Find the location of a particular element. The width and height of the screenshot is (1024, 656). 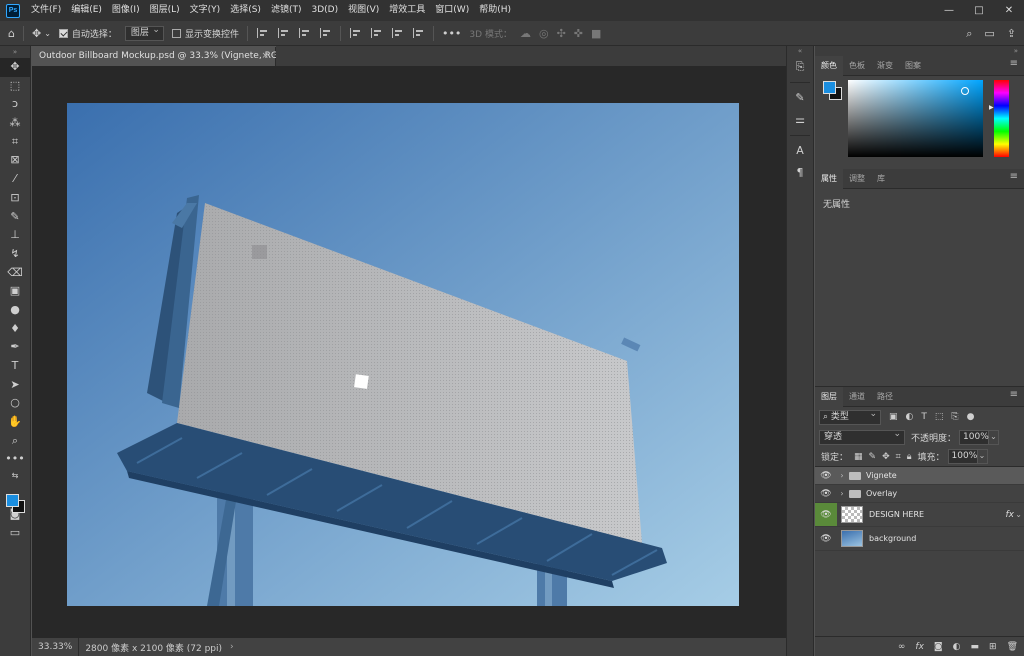

auto-select-target-dropdown: 图层 is located at coordinates (144, 32).